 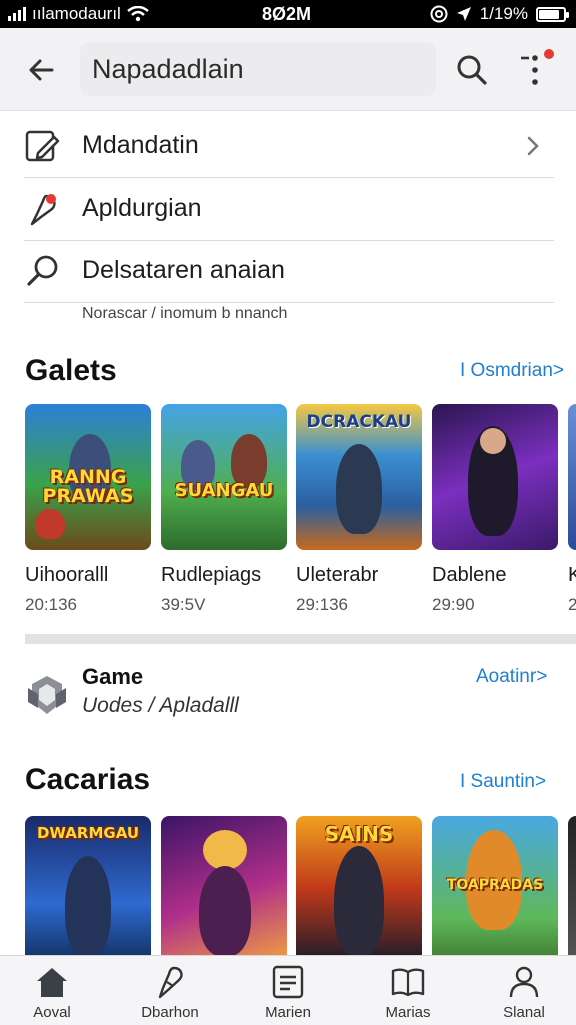 What do you see at coordinates (113, 676) in the screenshot?
I see `game-item-title: Game` at bounding box center [113, 676].